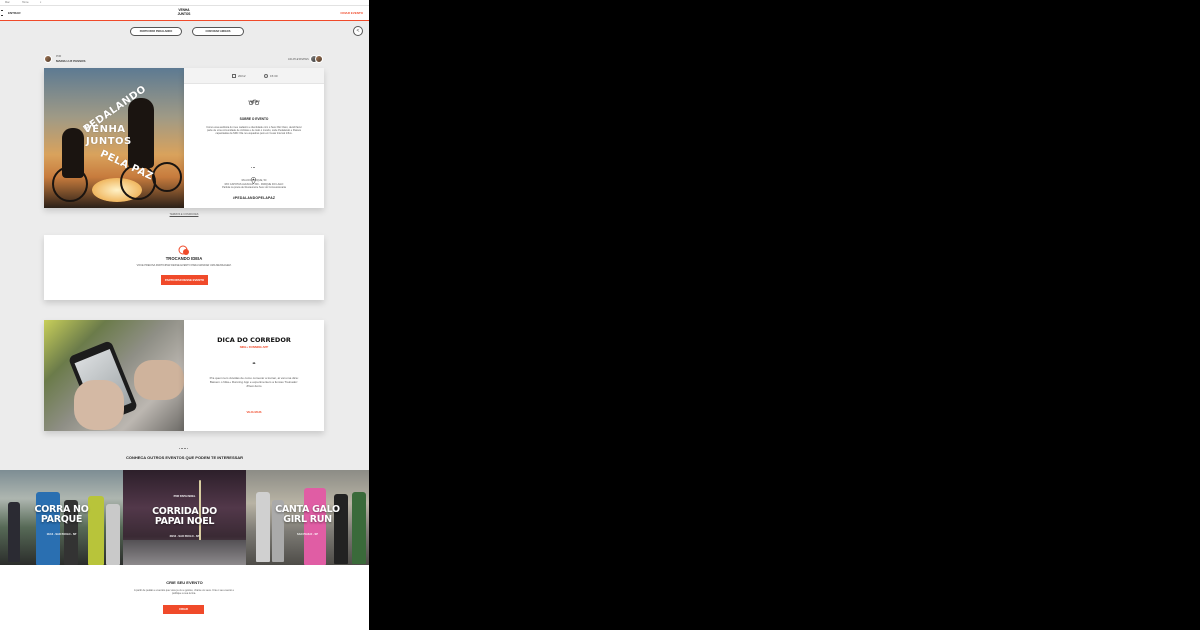  Describe the element at coordinates (184, 249) in the screenshot. I see `chat-bubble-icon` at that location.